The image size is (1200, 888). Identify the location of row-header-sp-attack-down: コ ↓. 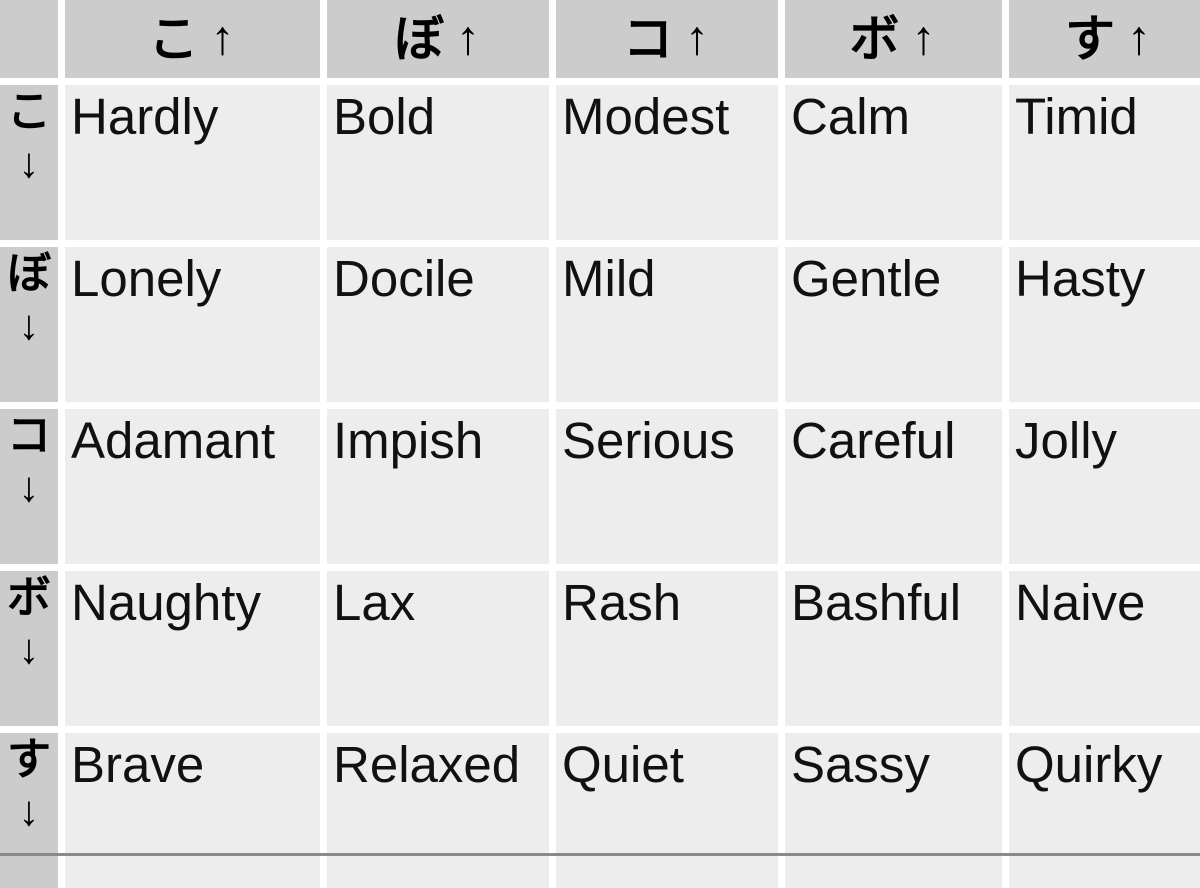
(29, 486).